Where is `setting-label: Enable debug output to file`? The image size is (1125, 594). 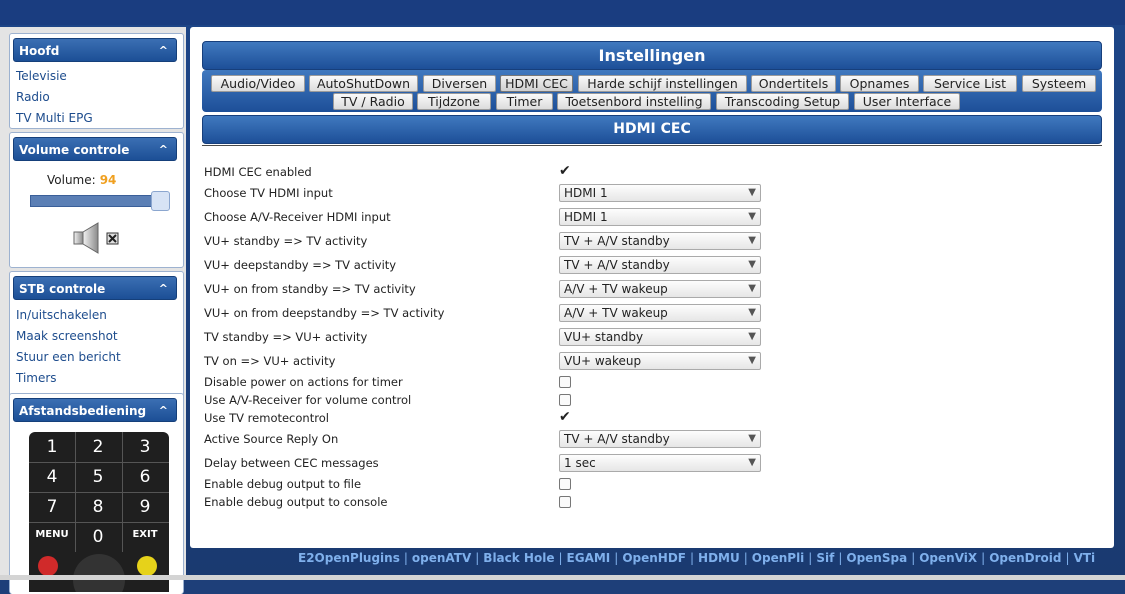 setting-label: Enable debug output to file is located at coordinates (283, 484).